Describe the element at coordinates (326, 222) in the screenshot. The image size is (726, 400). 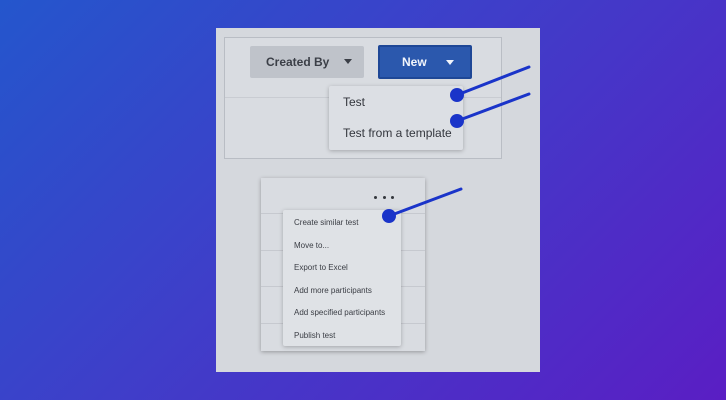
I see `menu-item-create-similar-test: Create similar test` at that location.